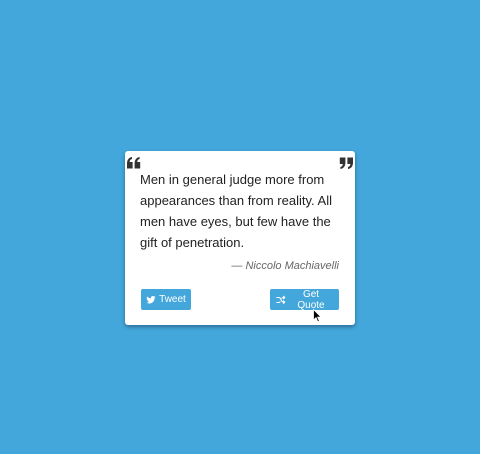 This screenshot has width=480, height=454. I want to click on tweet-button: Tweet, so click(166, 299).